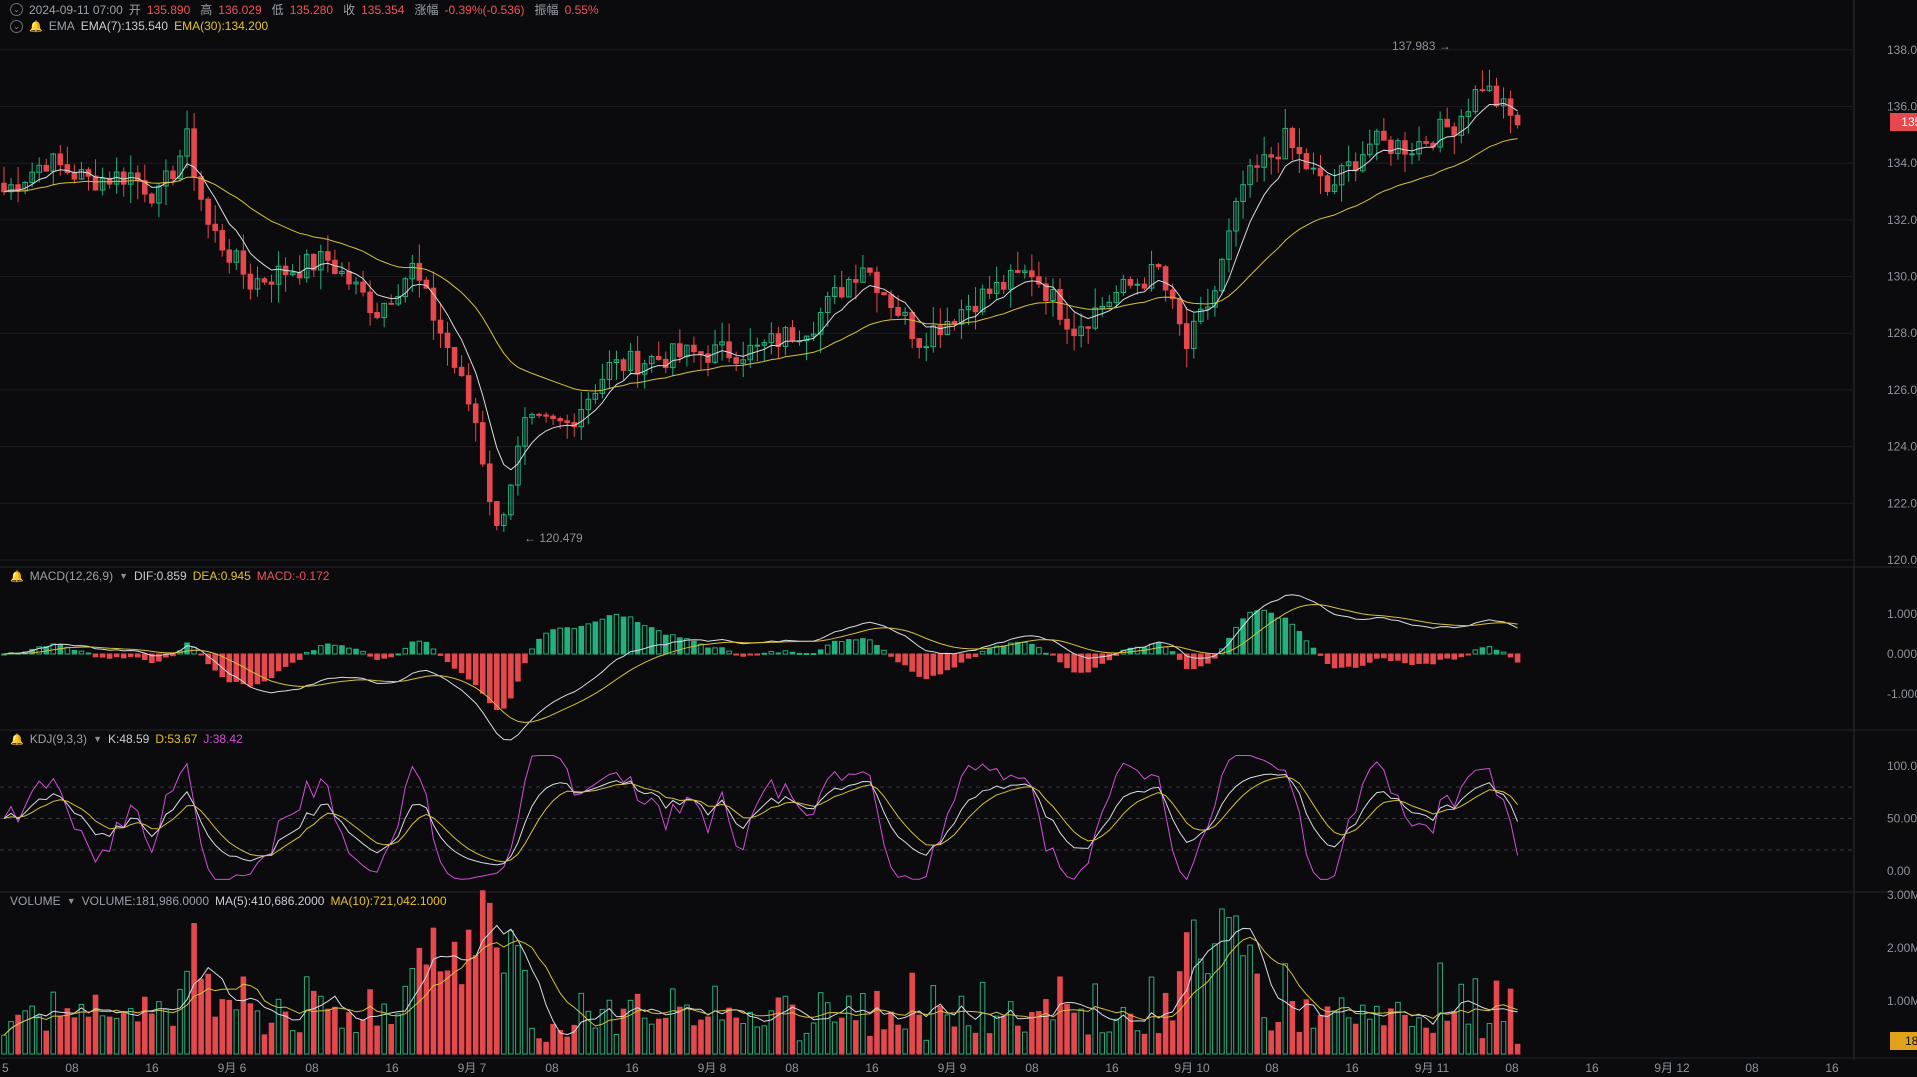  I want to click on kdj-k: K:48.59, so click(128, 739).